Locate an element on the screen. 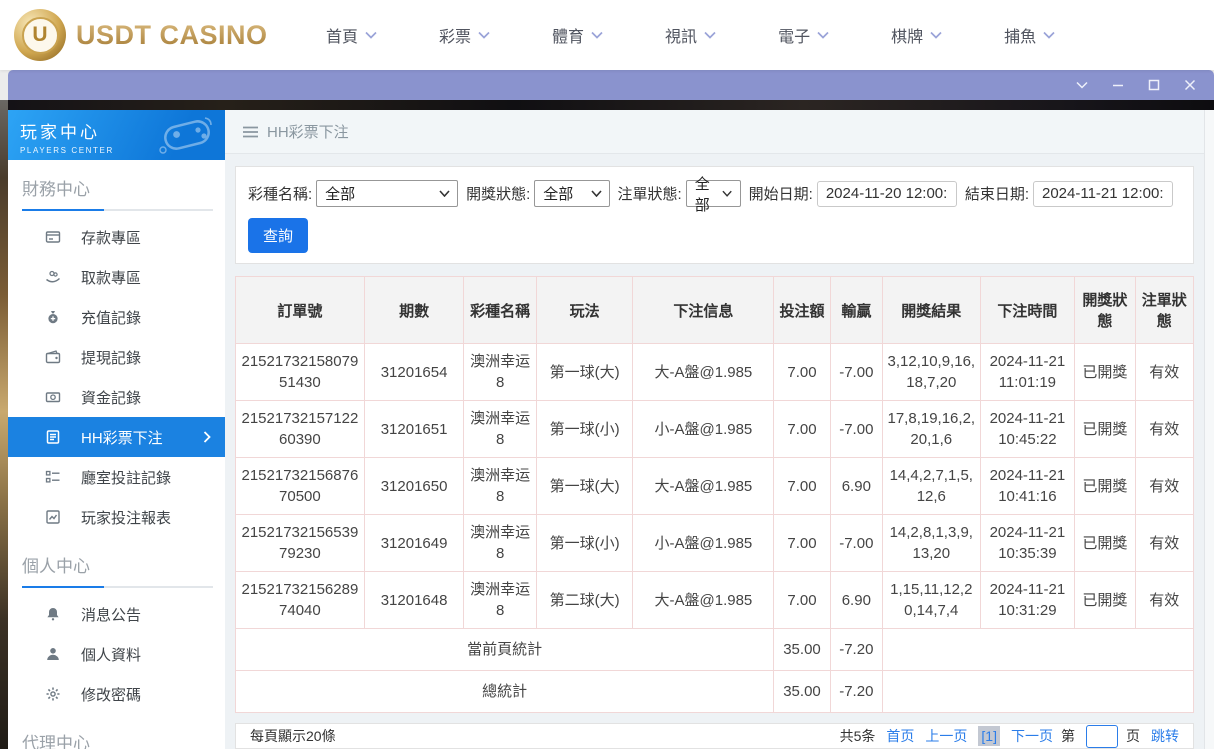 This screenshot has width=1214, height=749. sidebar-item: 消息公告 is located at coordinates (116, 614).